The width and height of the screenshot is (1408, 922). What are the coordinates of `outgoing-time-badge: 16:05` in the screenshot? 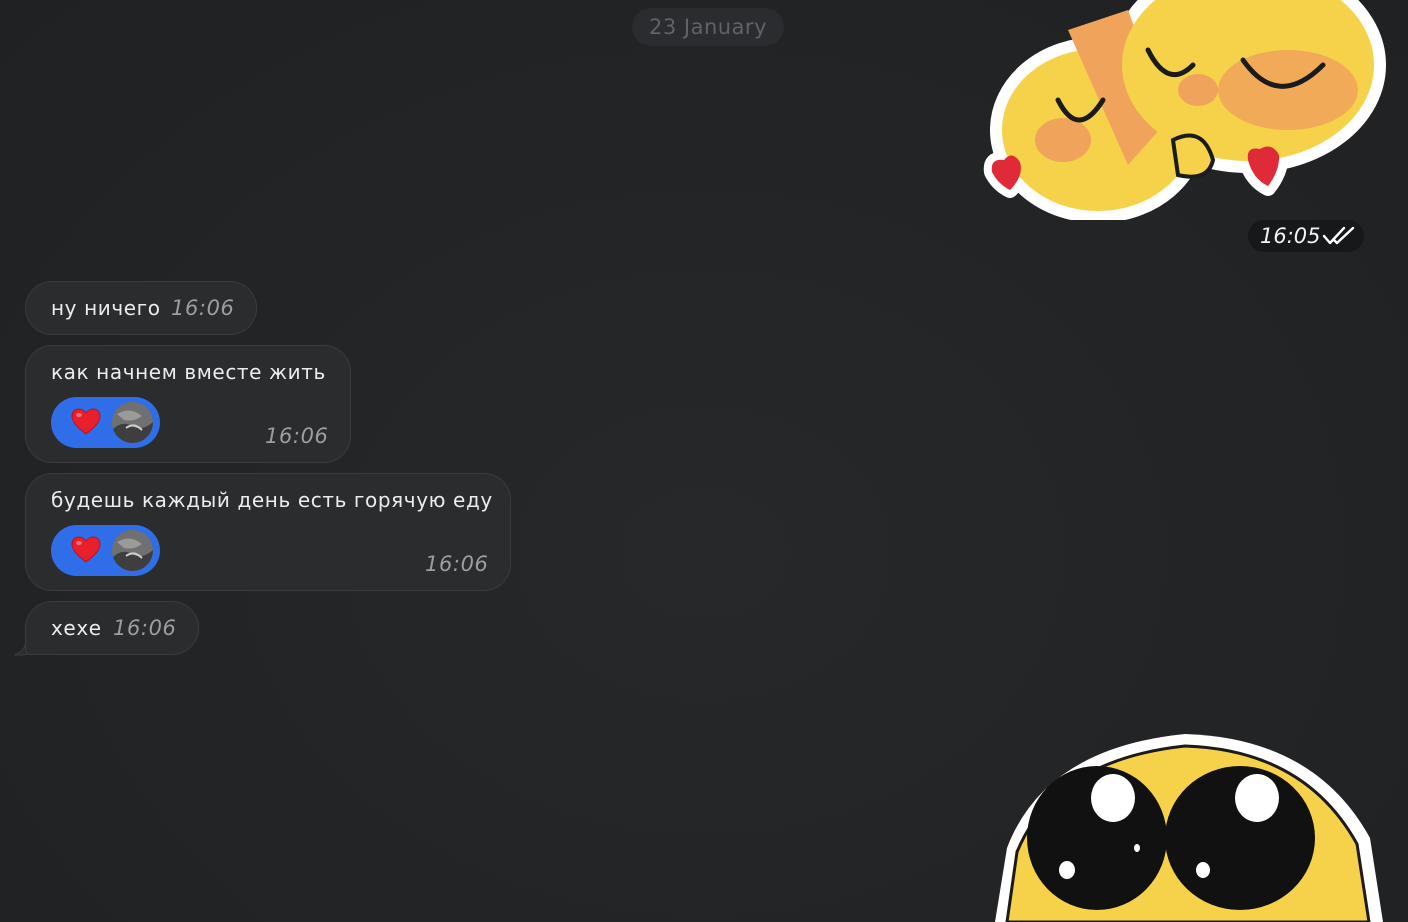 It's located at (1306, 236).